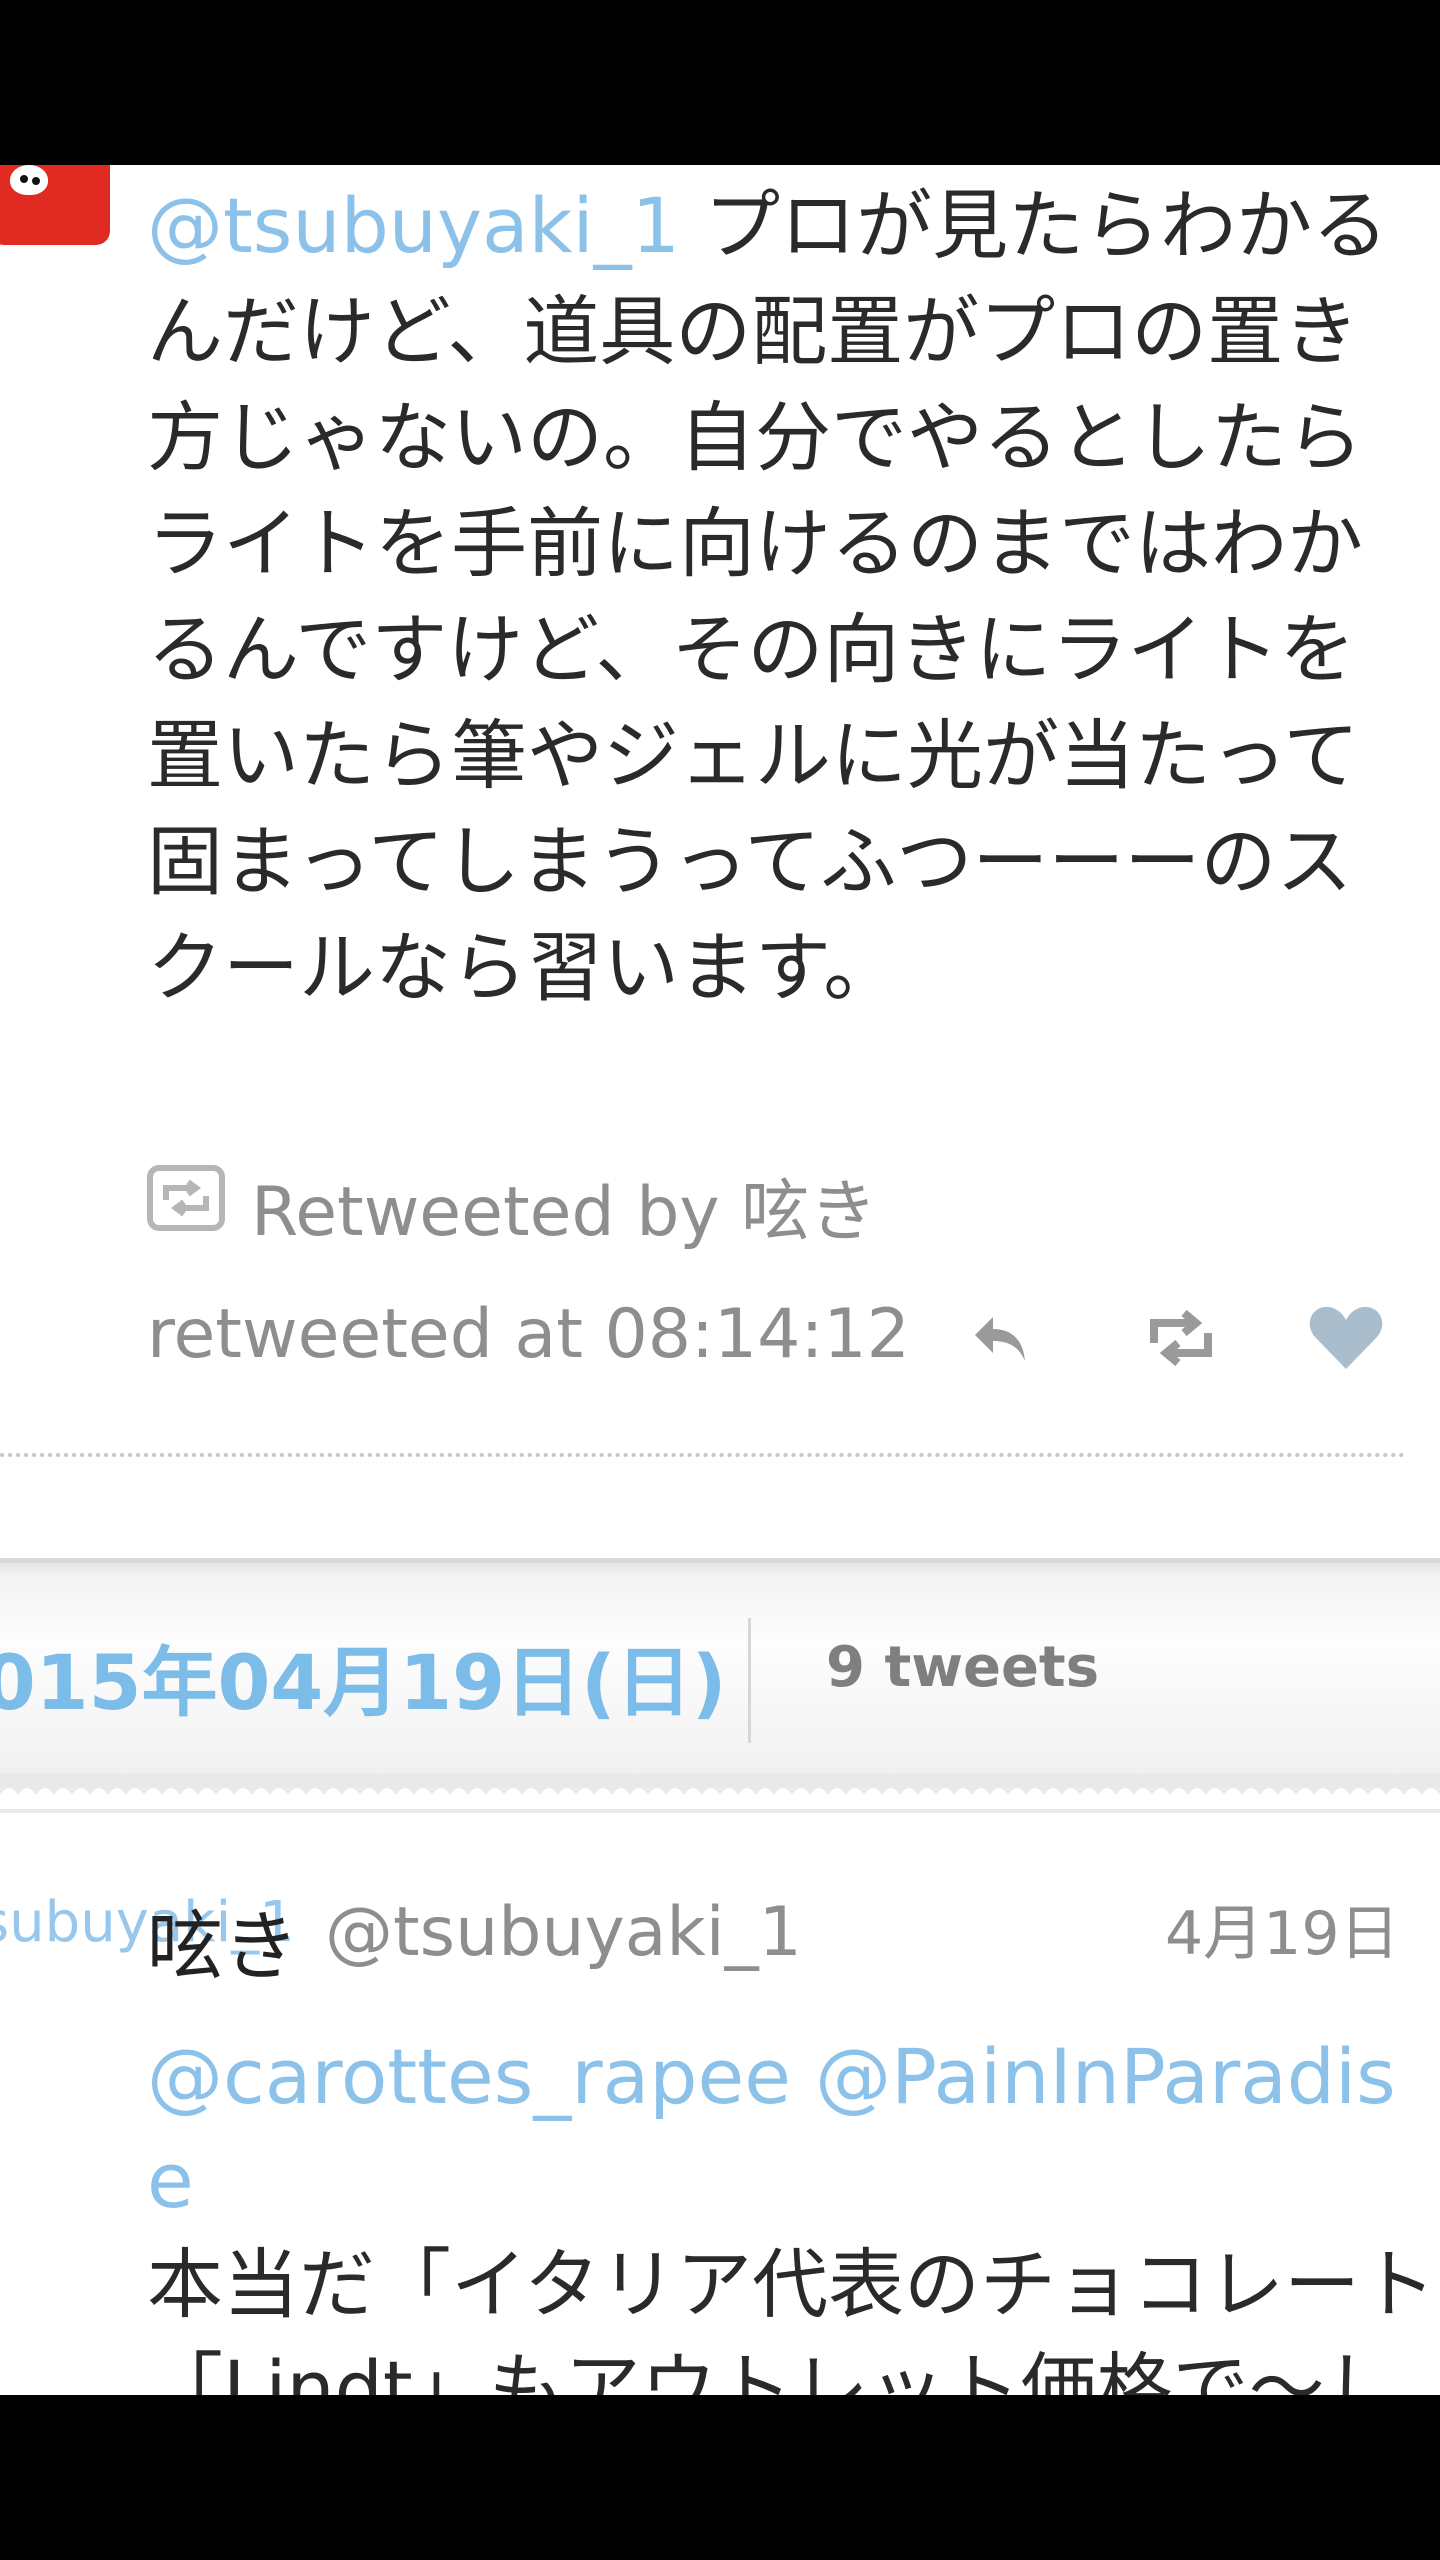  What do you see at coordinates (791, 2317) in the screenshot?
I see `tweet-body-text: 本当だ「イタリア代表のチョコレート「Lindt」もアウトレット価格で〜しって` at bounding box center [791, 2317].